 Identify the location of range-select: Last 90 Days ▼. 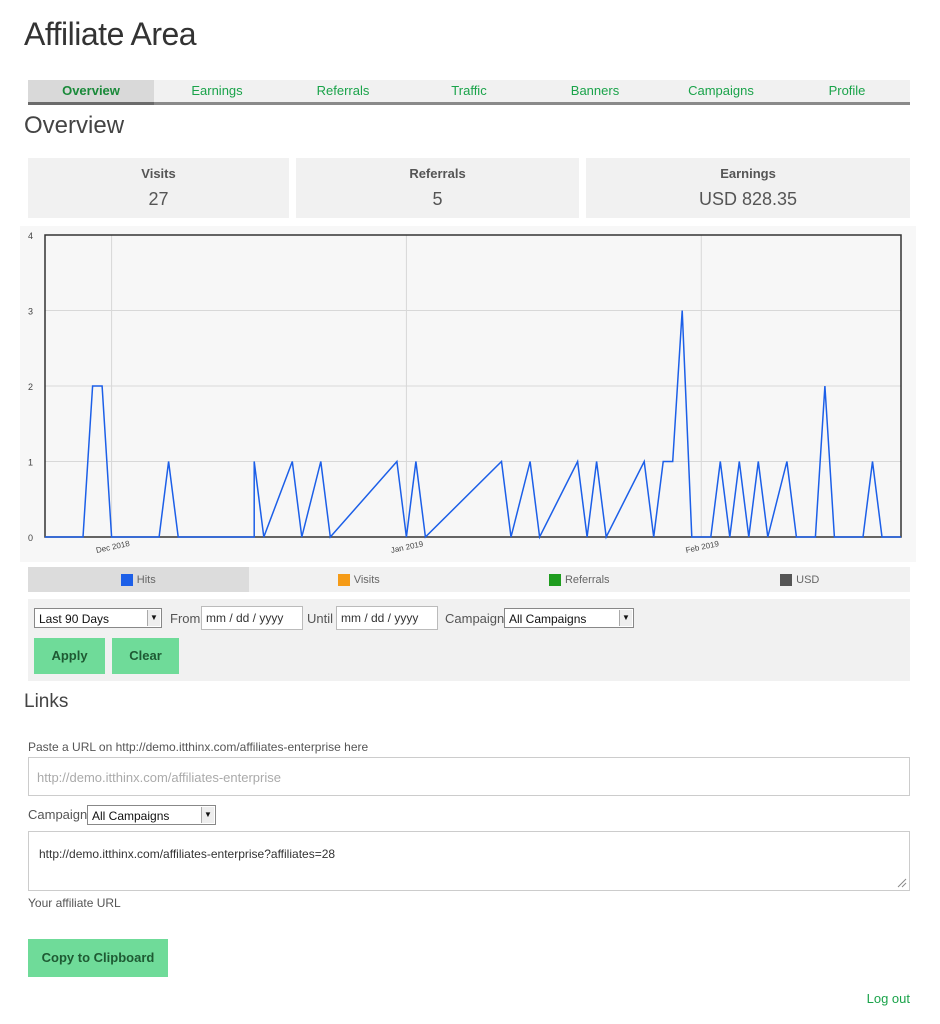
(98, 618).